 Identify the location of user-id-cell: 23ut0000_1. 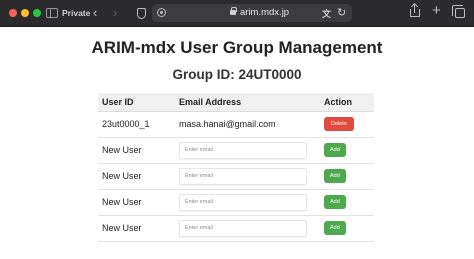
(136, 124).